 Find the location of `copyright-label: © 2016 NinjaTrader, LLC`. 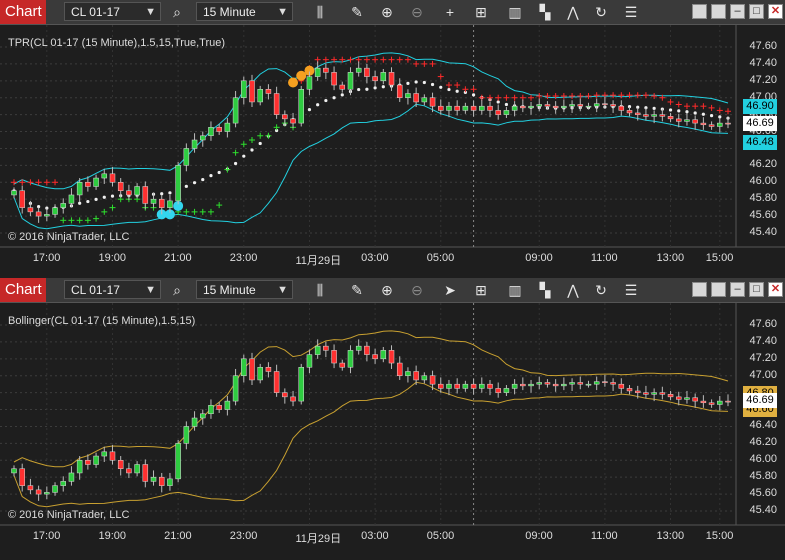

copyright-label: © 2016 NinjaTrader, LLC is located at coordinates (69, 237).